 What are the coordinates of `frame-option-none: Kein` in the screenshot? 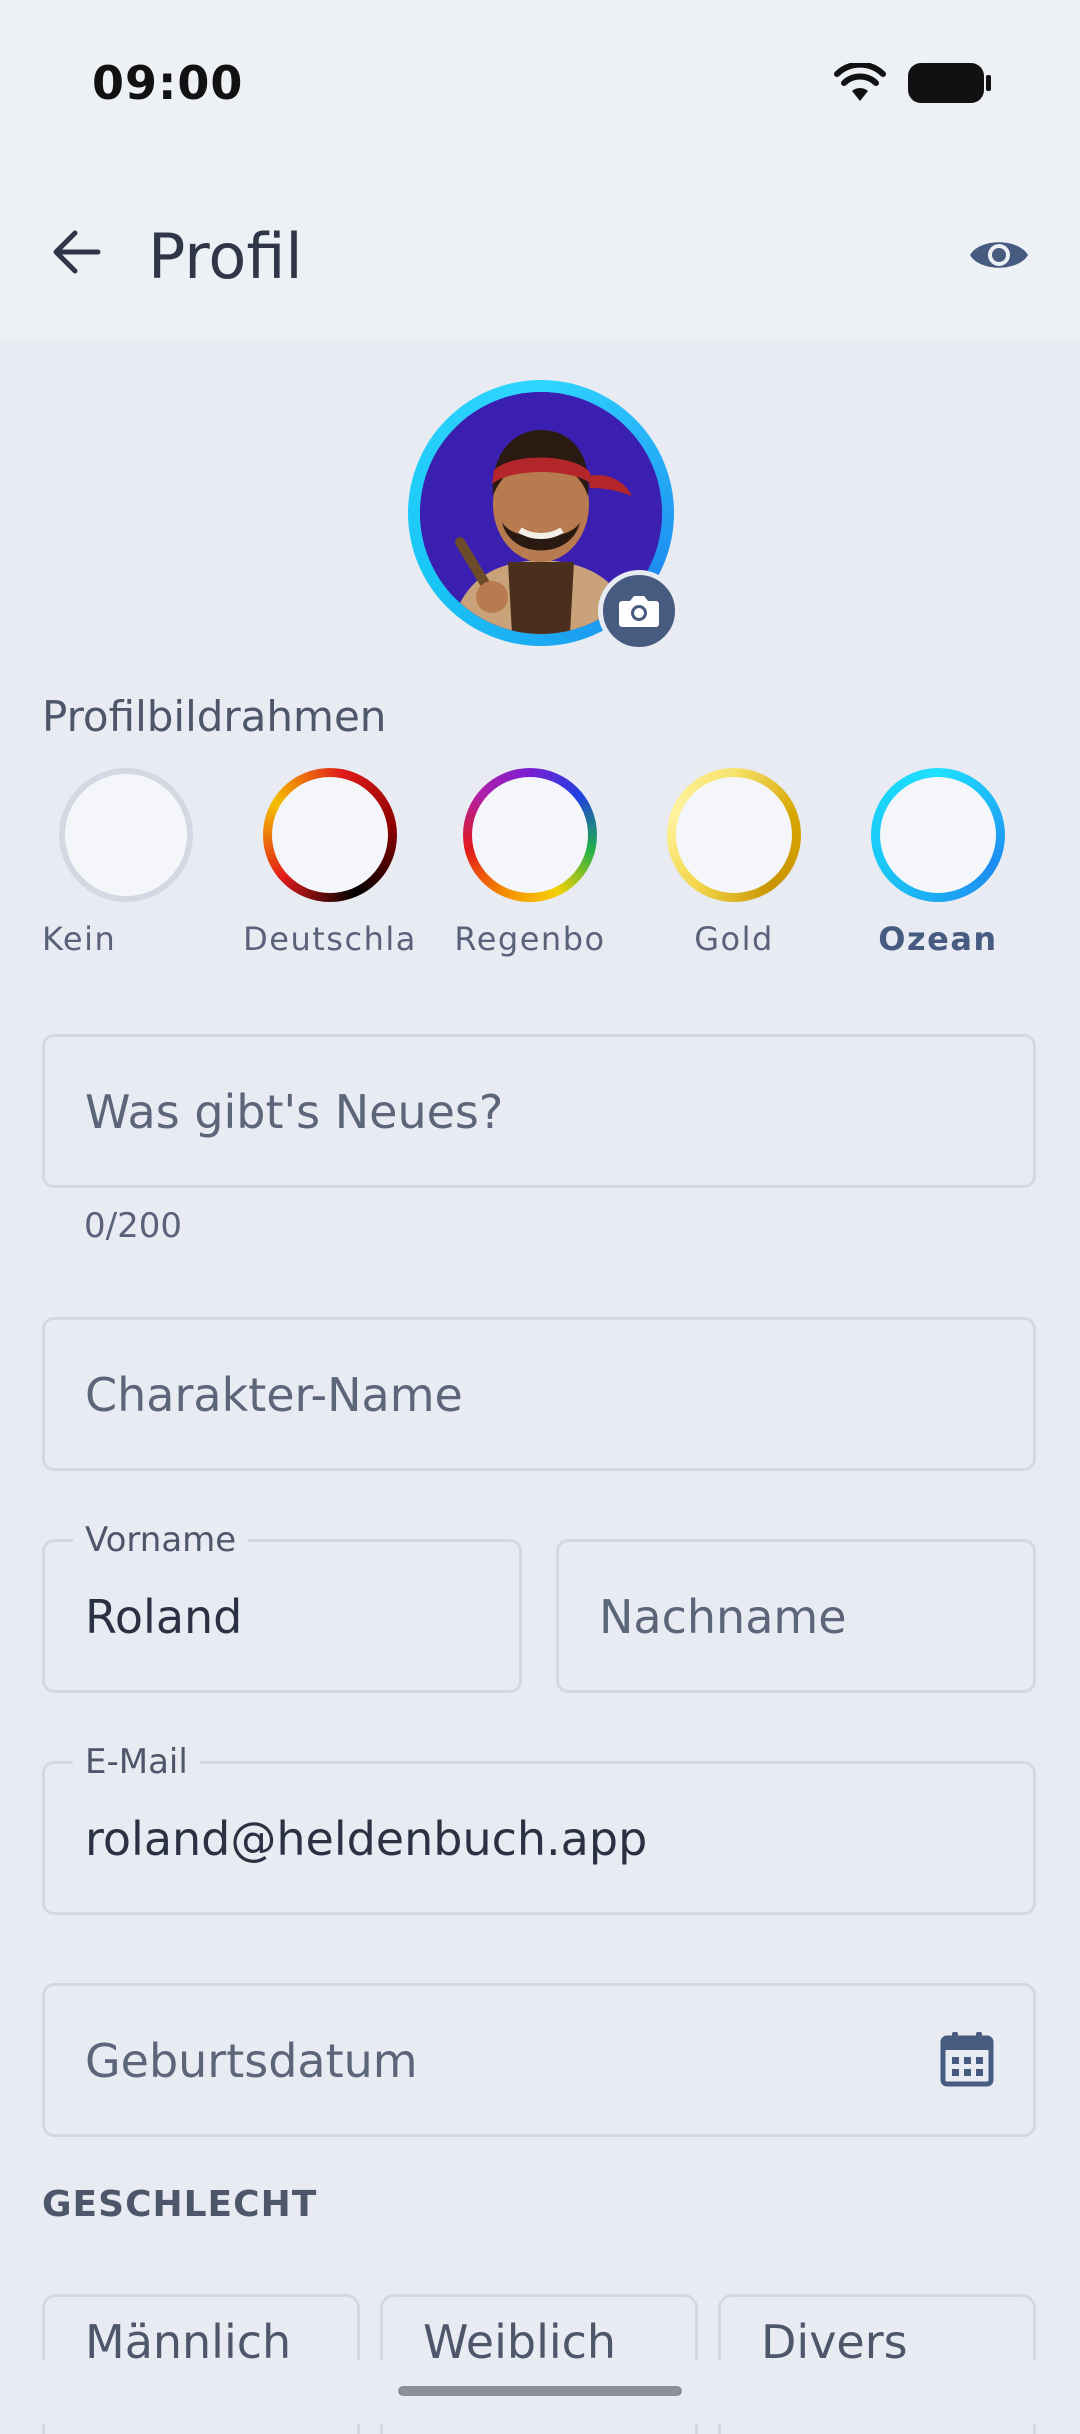 It's located at (126, 863).